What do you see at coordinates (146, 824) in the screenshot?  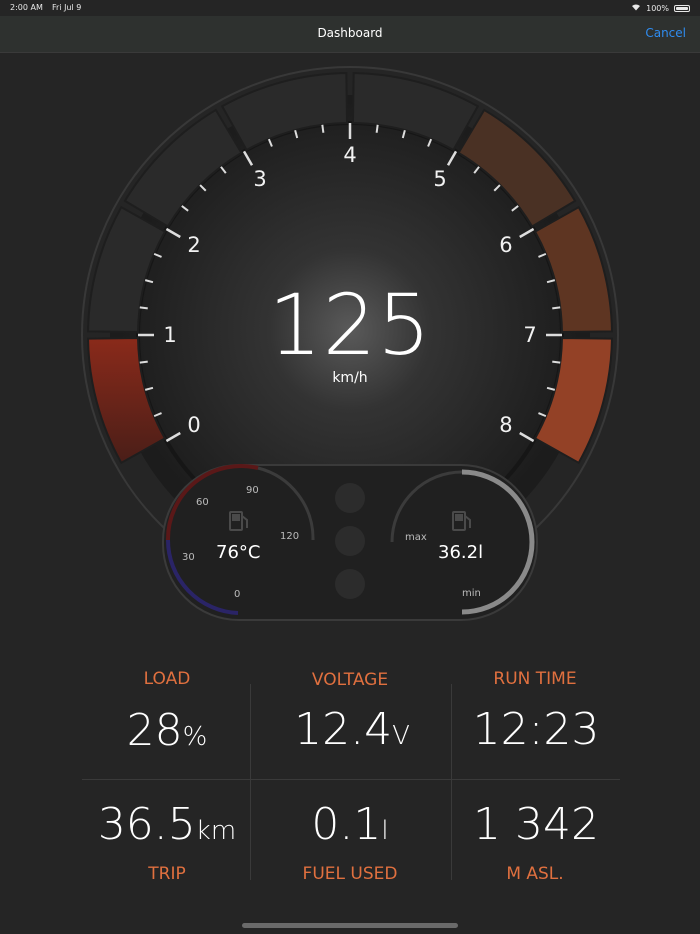 I see `trip-number: 36.5` at bounding box center [146, 824].